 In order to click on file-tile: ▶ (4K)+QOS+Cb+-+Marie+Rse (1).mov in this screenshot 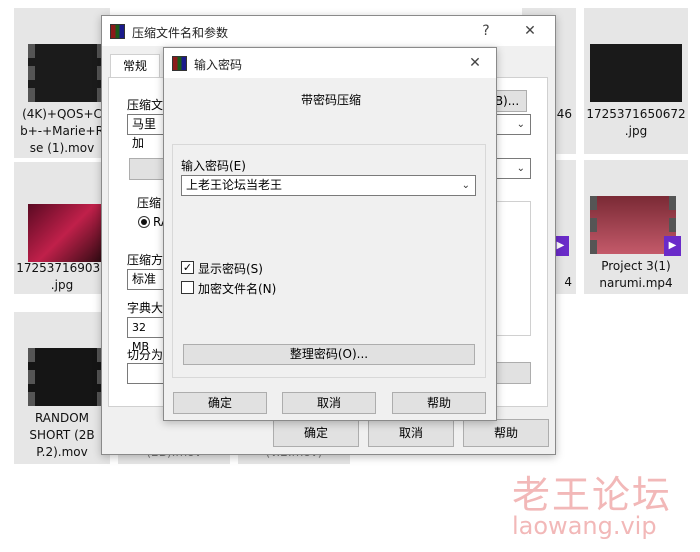, I will do `click(67, 83)`.